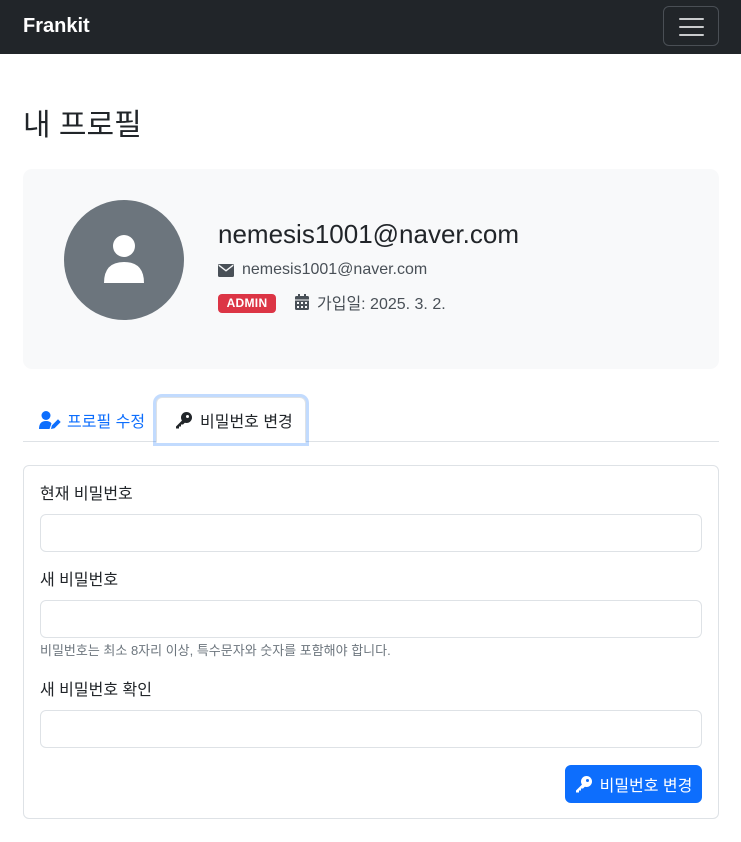  What do you see at coordinates (86, 494) in the screenshot?
I see `current-password-label: 현재 비밀번호` at bounding box center [86, 494].